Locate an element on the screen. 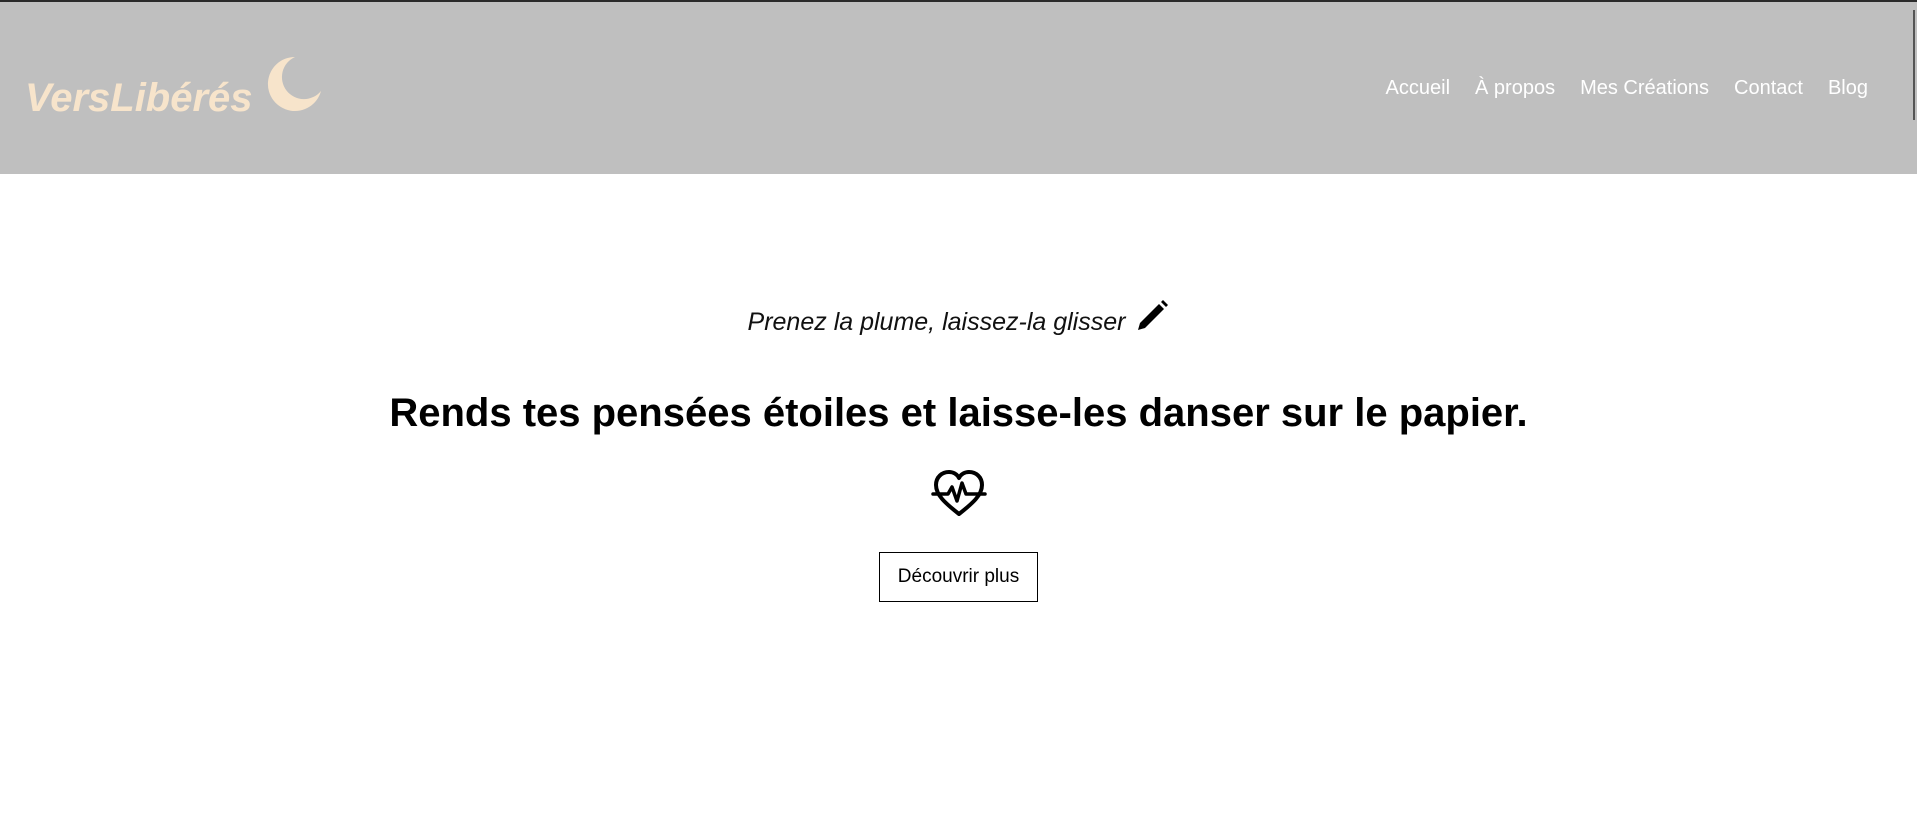 The image size is (1917, 817). hero-tagline: Prenez la plume, laissez-la glisser is located at coordinates (959, 318).